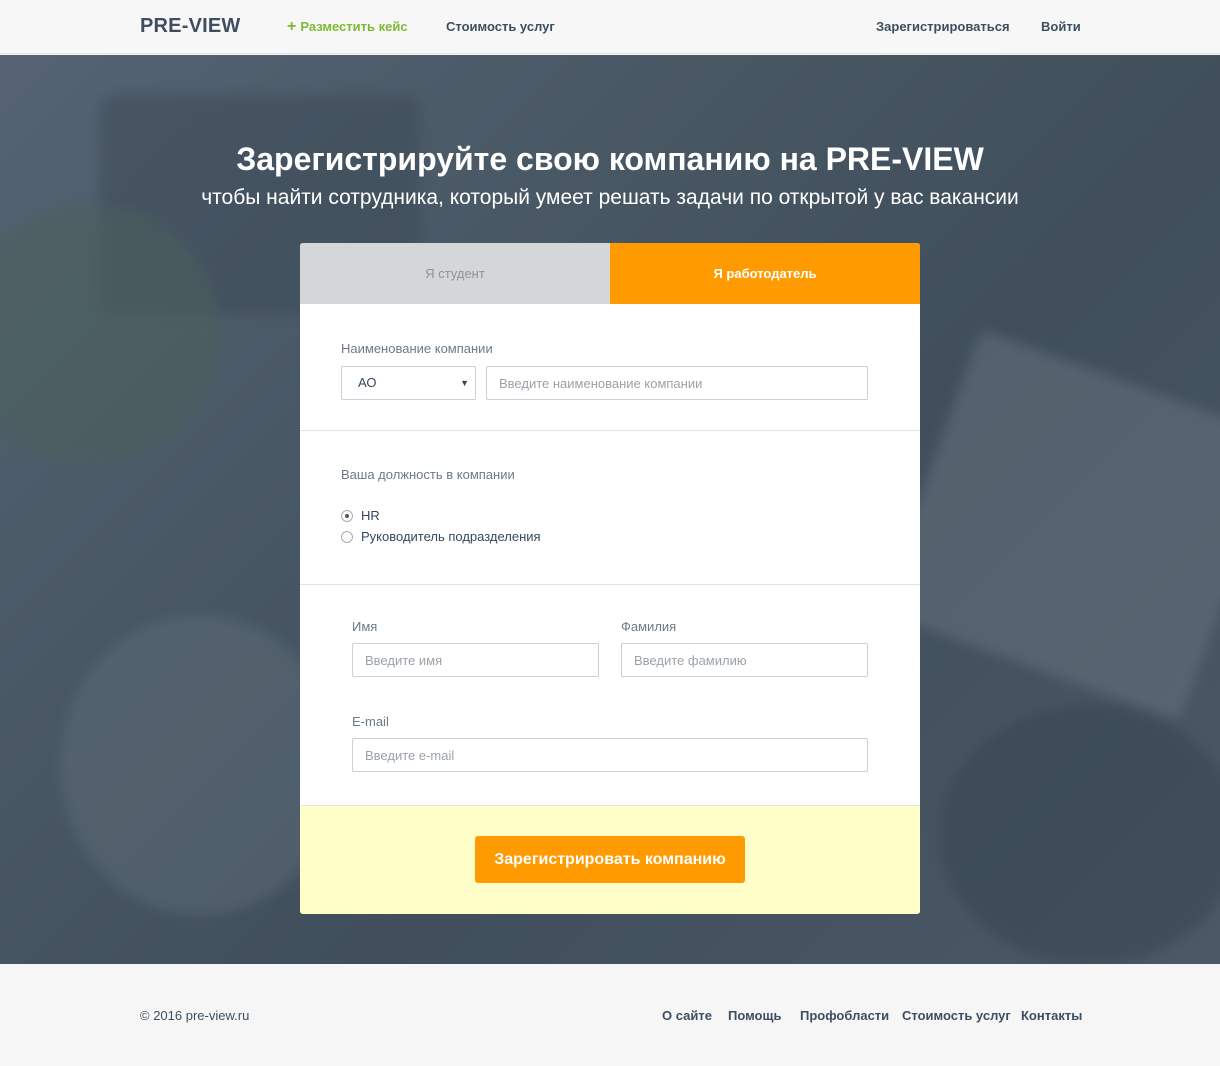 The image size is (1220, 1066). I want to click on footer-link-pricing: Стоимость услуг, so click(956, 1015).